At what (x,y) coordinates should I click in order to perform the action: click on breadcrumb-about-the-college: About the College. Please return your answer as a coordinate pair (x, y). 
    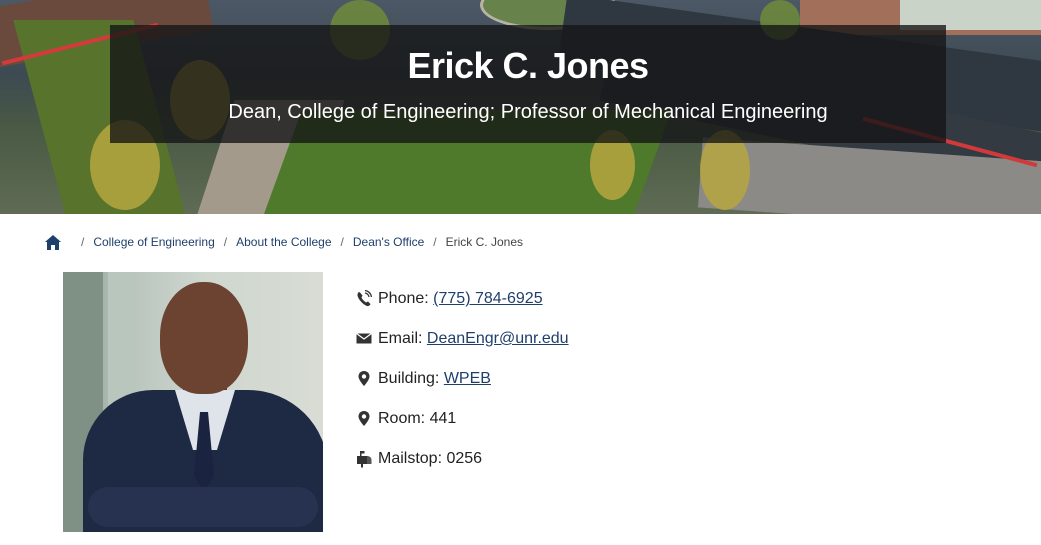
    Looking at the image, I should click on (283, 242).